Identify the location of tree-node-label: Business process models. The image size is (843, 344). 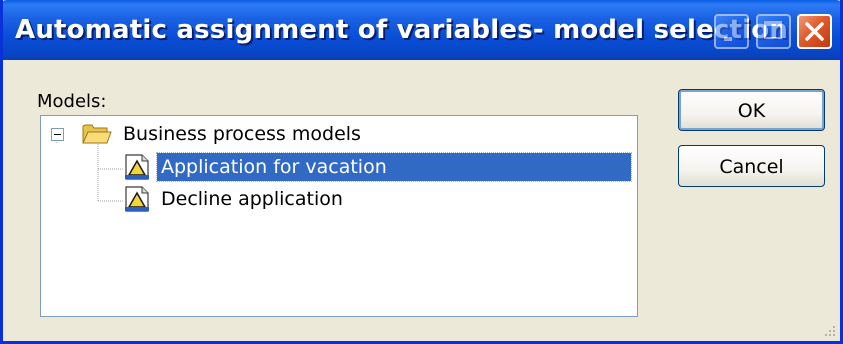
(242, 134).